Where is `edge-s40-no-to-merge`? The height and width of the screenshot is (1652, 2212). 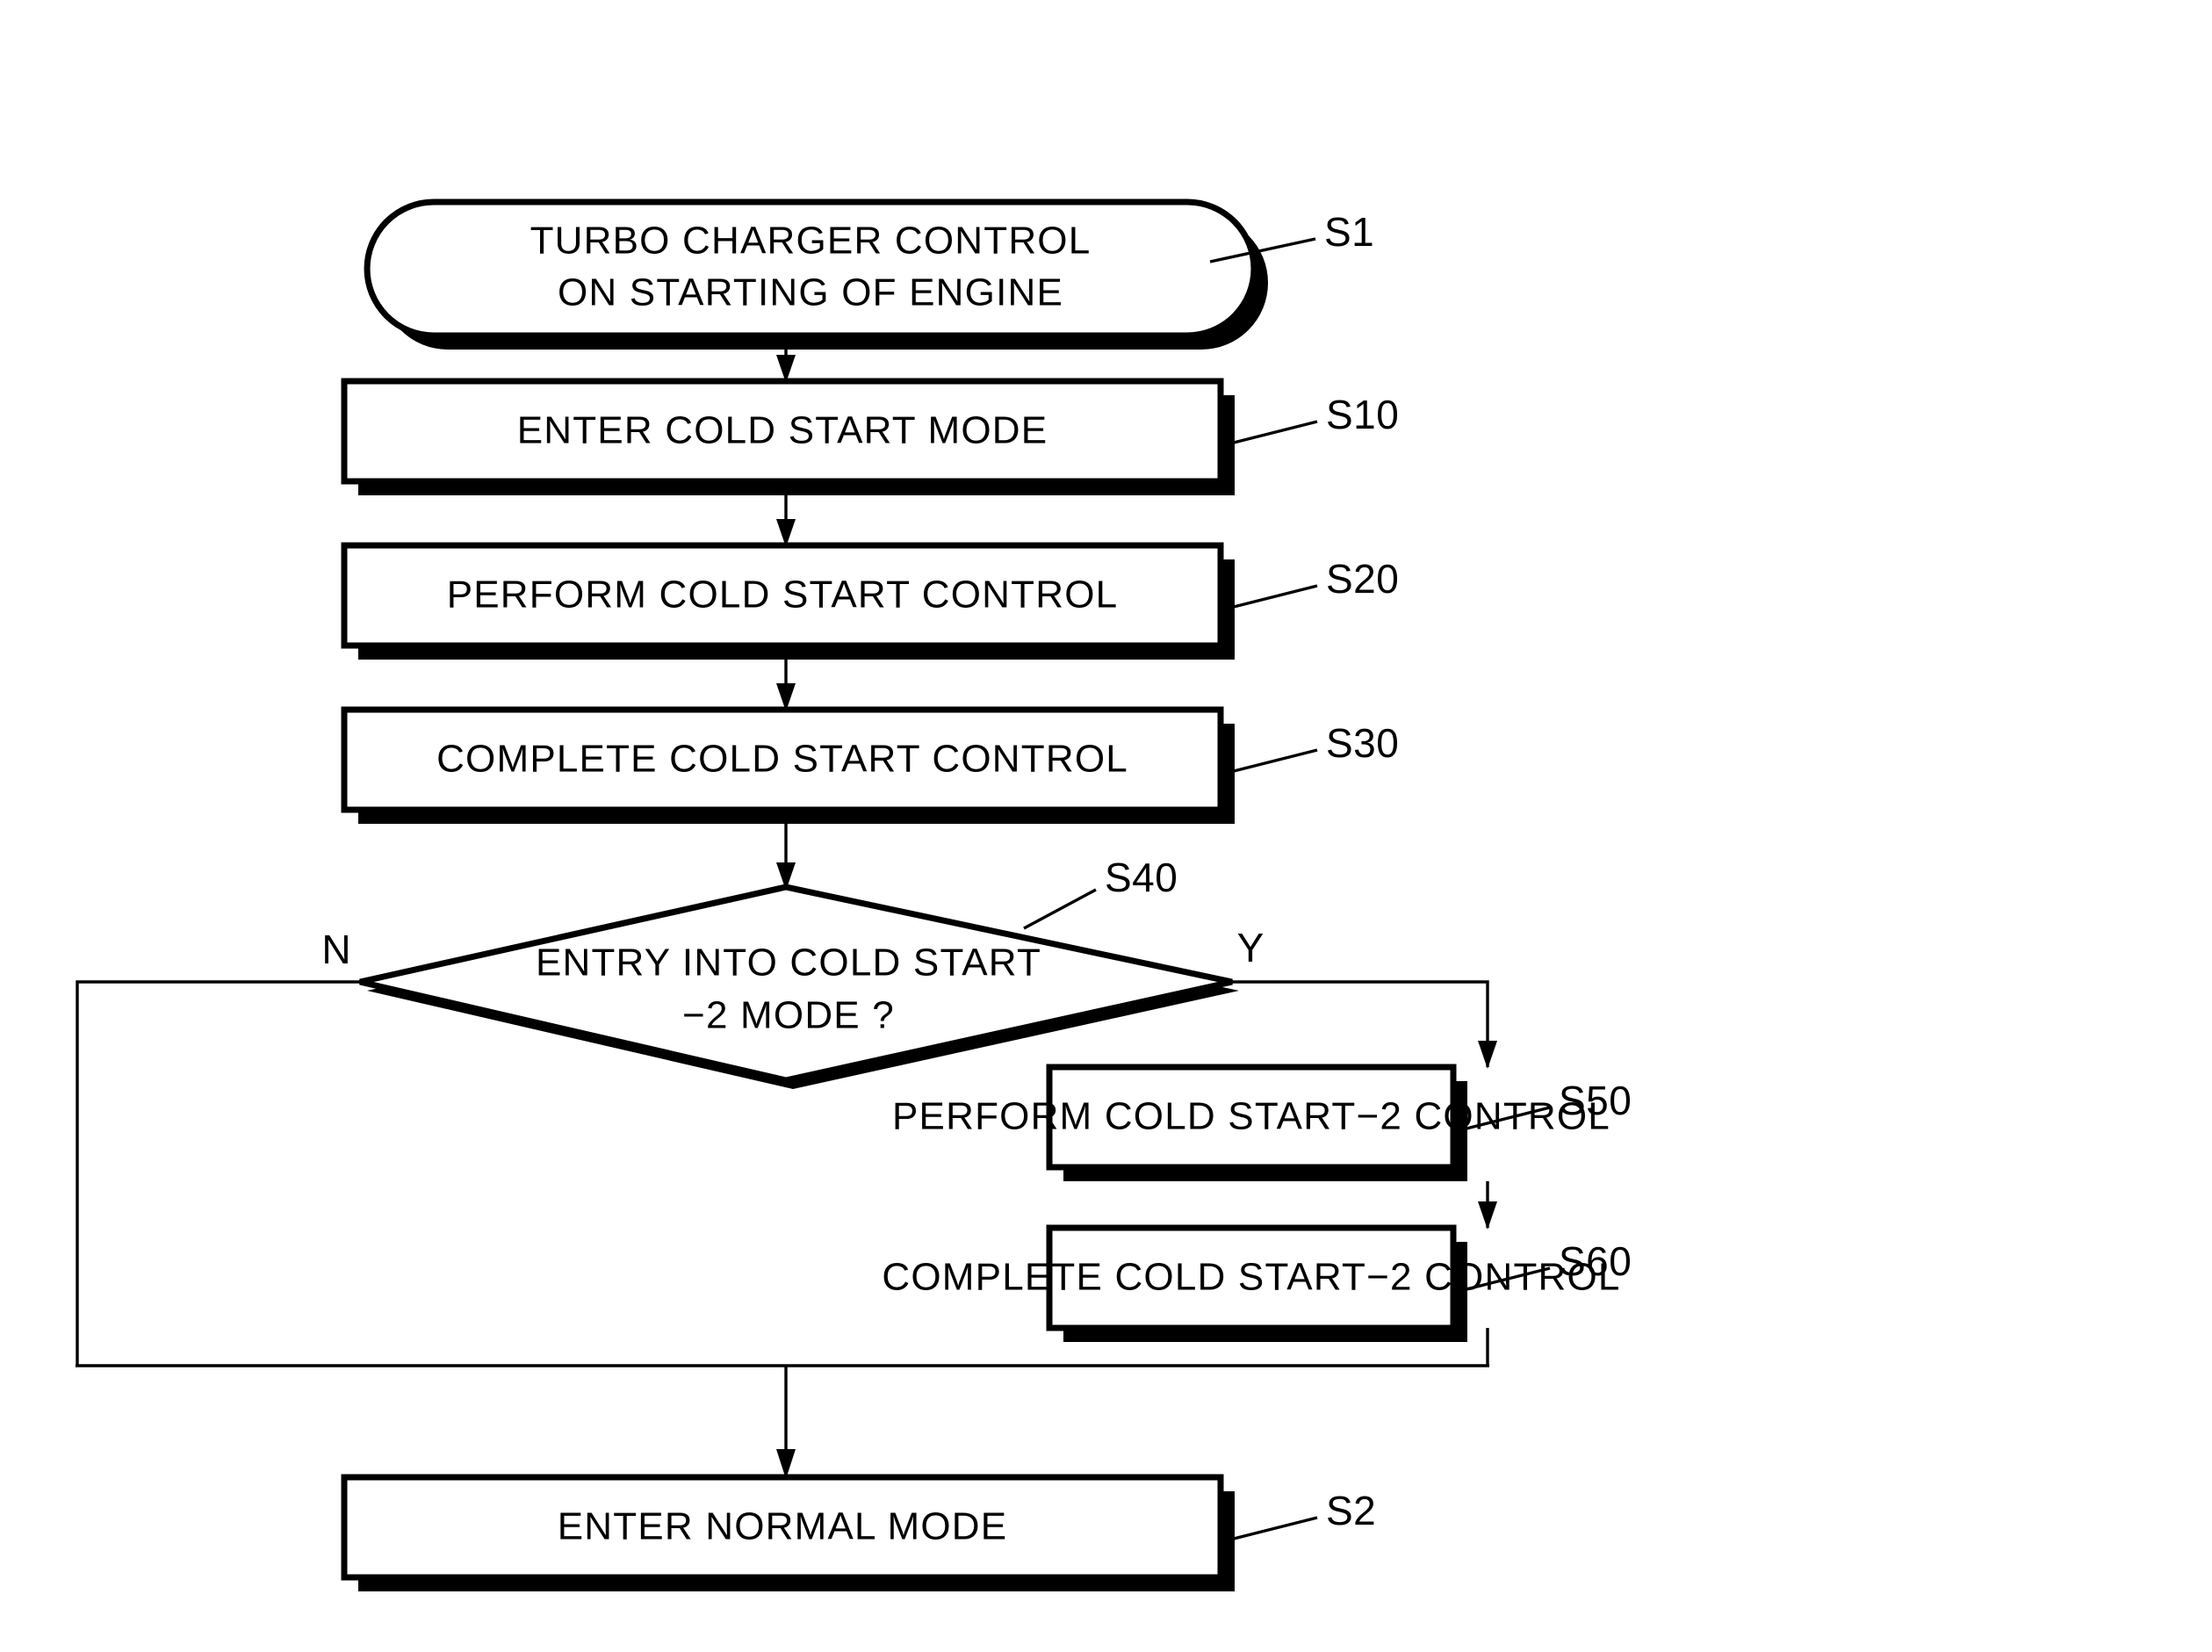 edge-s40-no-to-merge is located at coordinates (218, 1173).